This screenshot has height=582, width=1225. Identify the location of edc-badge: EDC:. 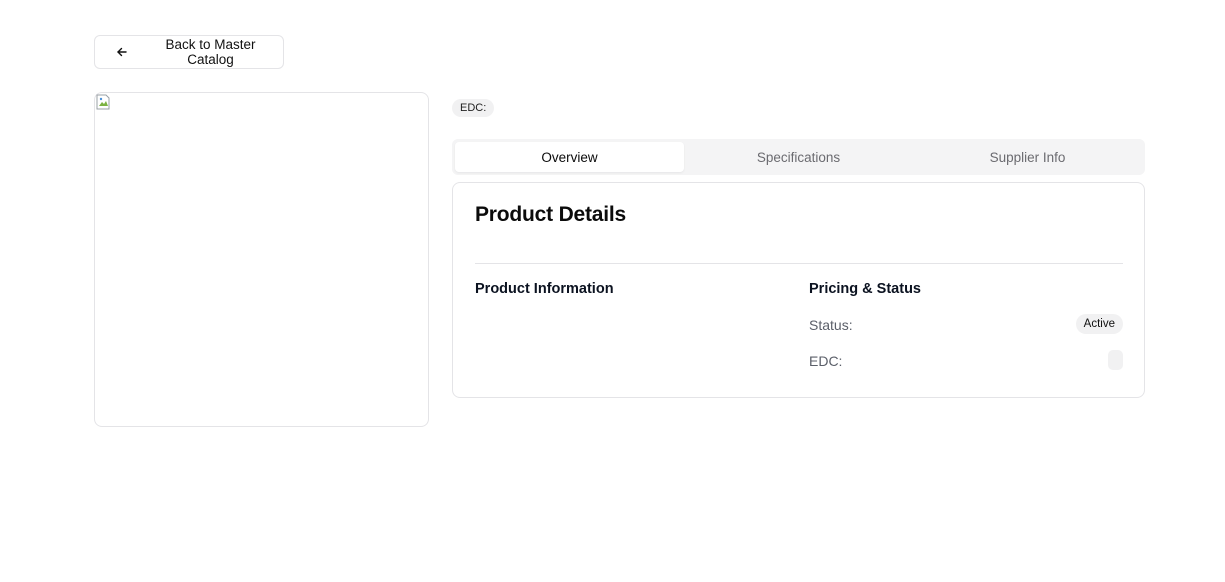
(473, 108).